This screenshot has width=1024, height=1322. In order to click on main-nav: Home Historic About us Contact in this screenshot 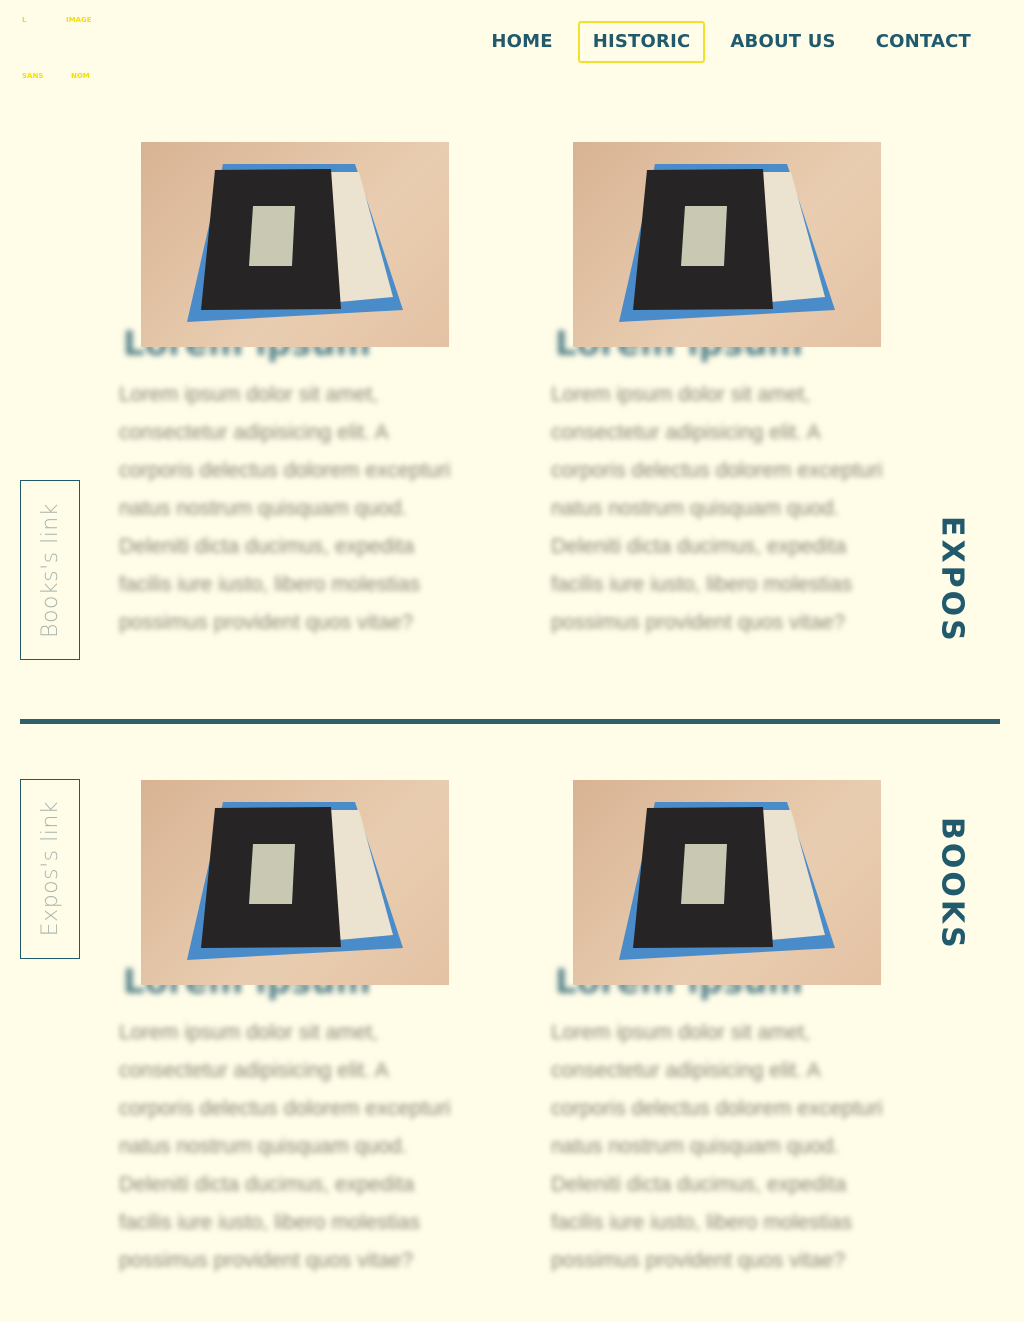, I will do `click(731, 42)`.